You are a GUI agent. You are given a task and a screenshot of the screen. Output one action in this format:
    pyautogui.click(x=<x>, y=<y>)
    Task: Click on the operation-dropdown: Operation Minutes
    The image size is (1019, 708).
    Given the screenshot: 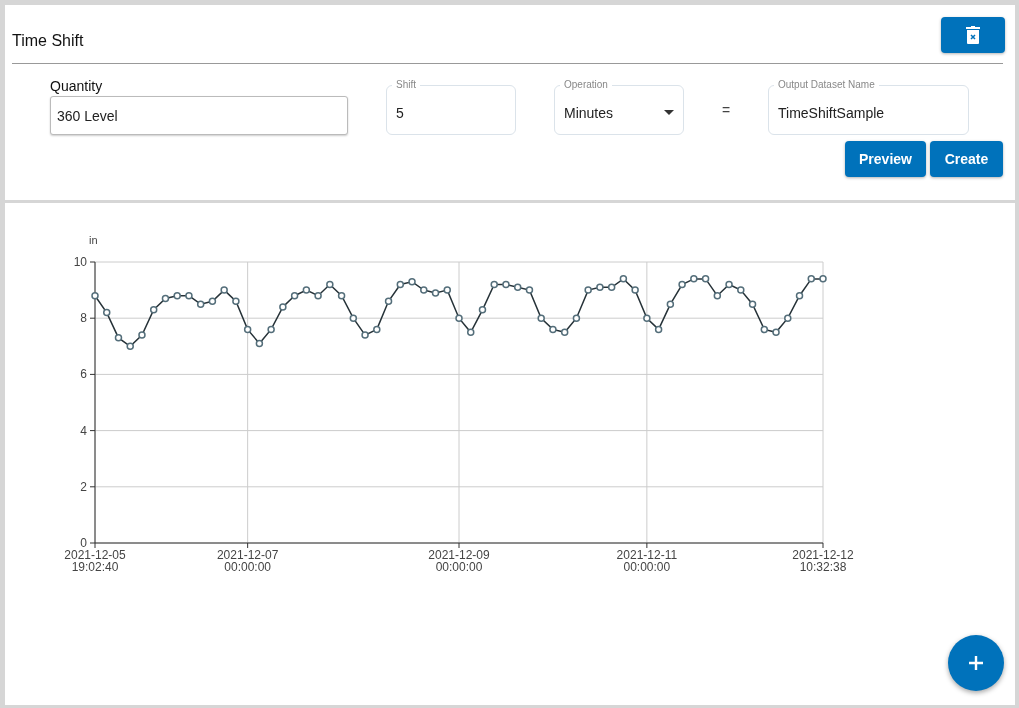 What is the action you would take?
    pyautogui.click(x=619, y=106)
    